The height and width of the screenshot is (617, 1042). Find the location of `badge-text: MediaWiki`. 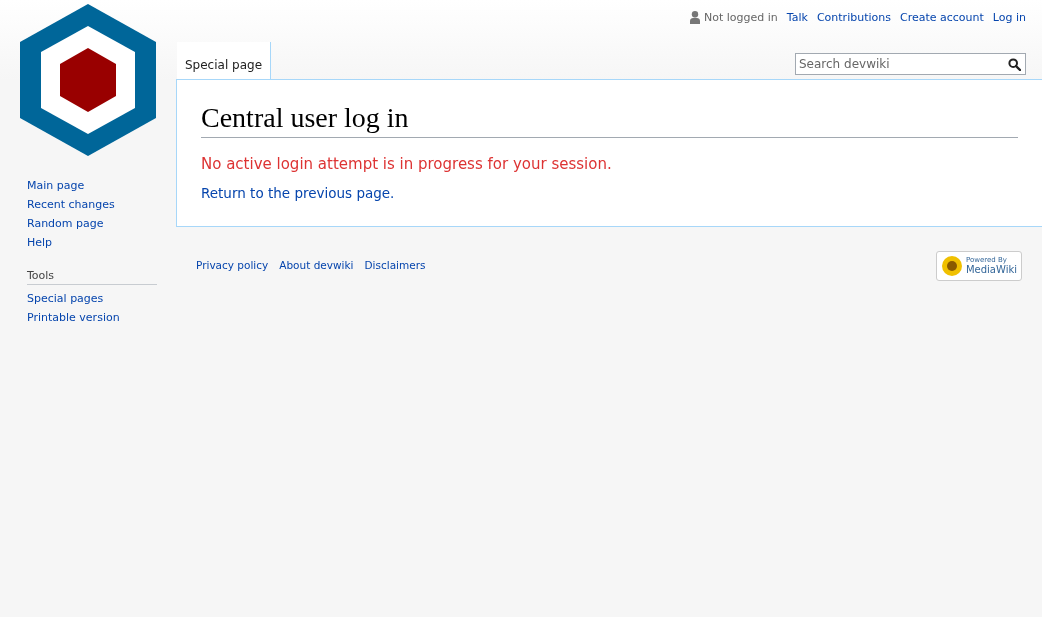

badge-text: MediaWiki is located at coordinates (991, 270).